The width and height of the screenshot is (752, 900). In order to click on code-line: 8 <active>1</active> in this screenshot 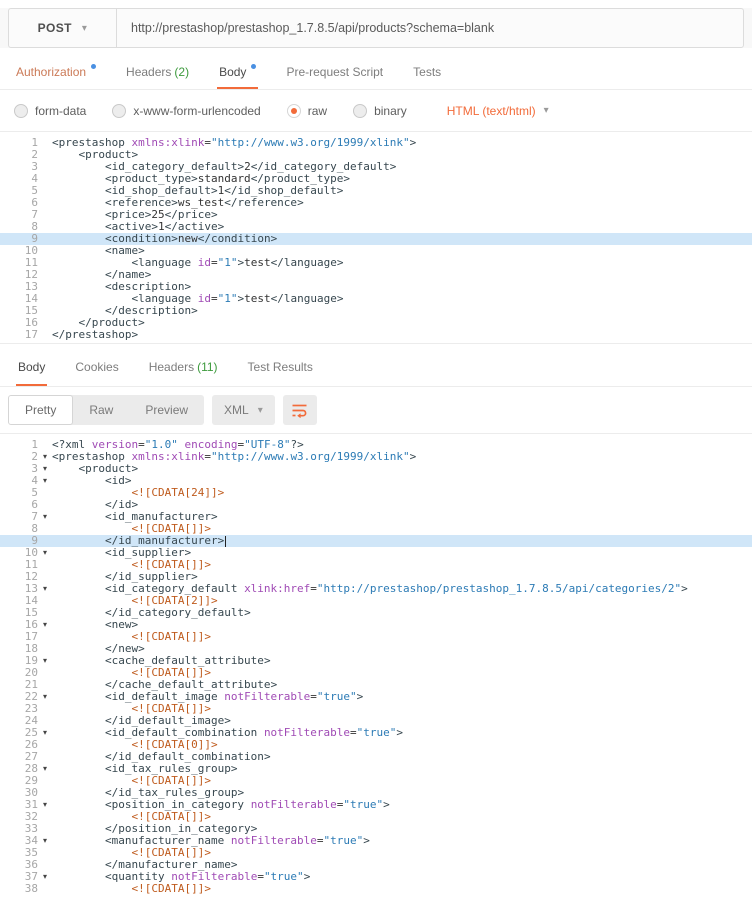, I will do `click(376, 227)`.